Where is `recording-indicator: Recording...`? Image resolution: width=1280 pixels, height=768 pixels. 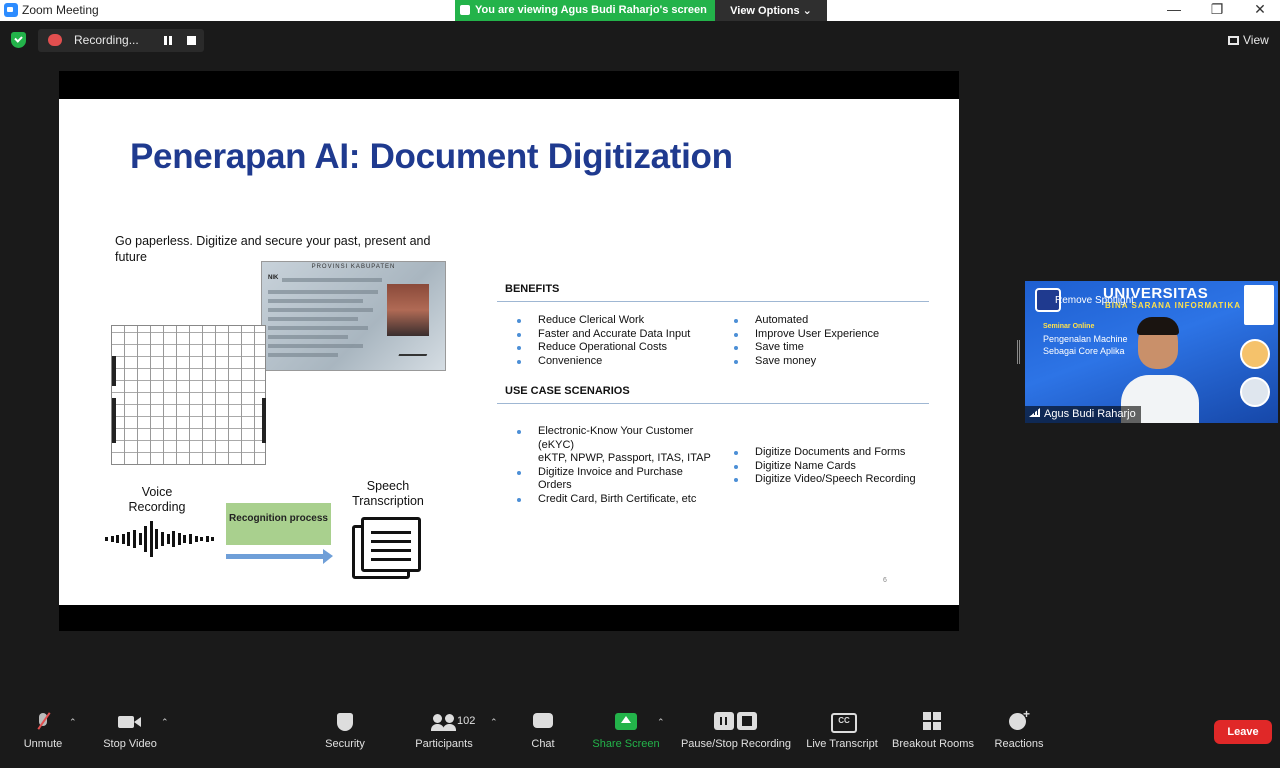 recording-indicator: Recording... is located at coordinates (121, 40).